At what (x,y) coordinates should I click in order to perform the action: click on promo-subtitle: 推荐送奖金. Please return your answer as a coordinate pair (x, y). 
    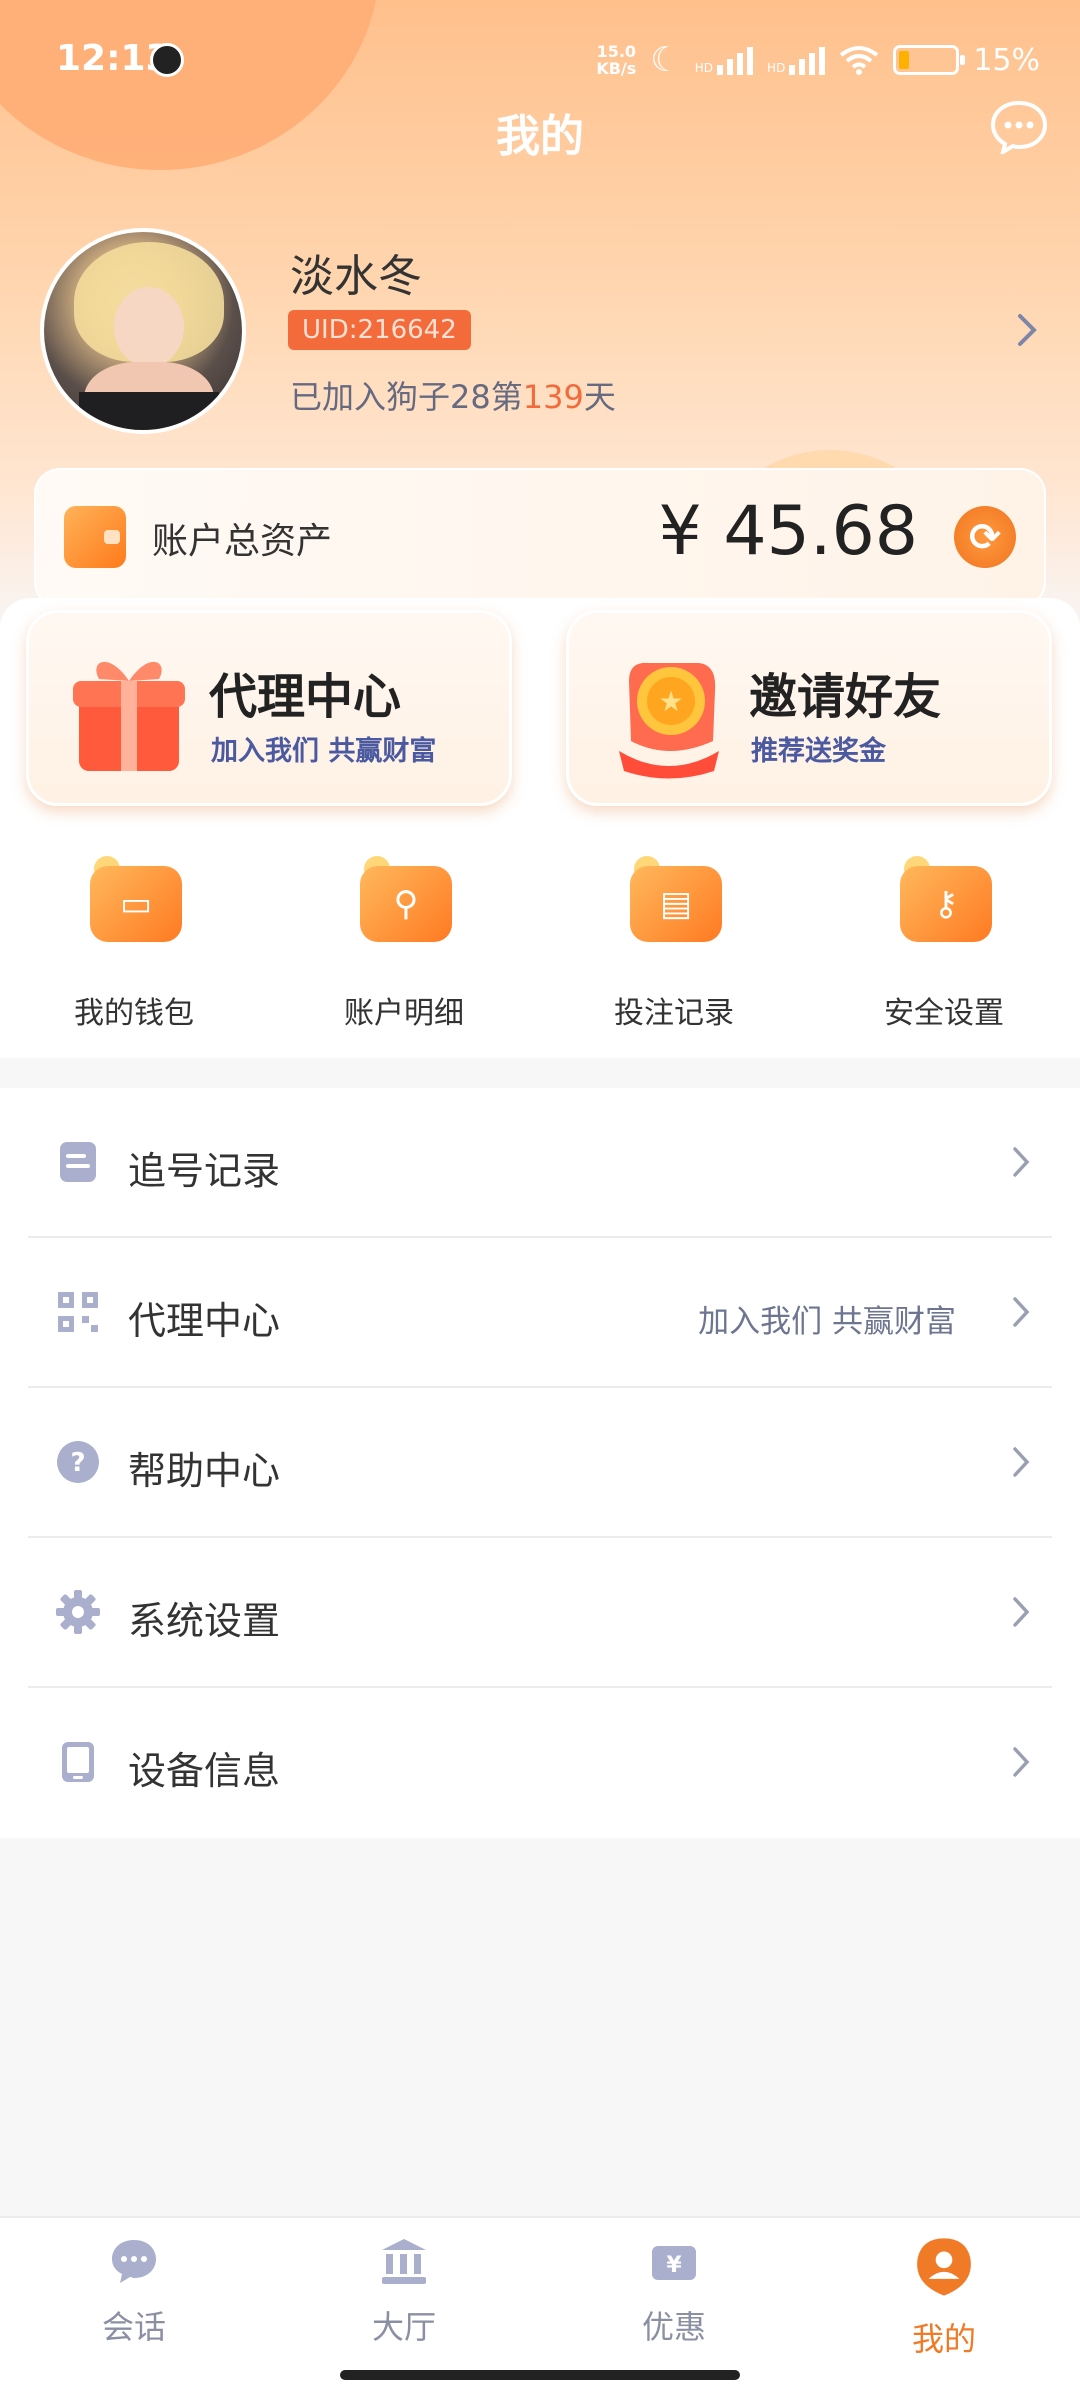
    Looking at the image, I should click on (818, 751).